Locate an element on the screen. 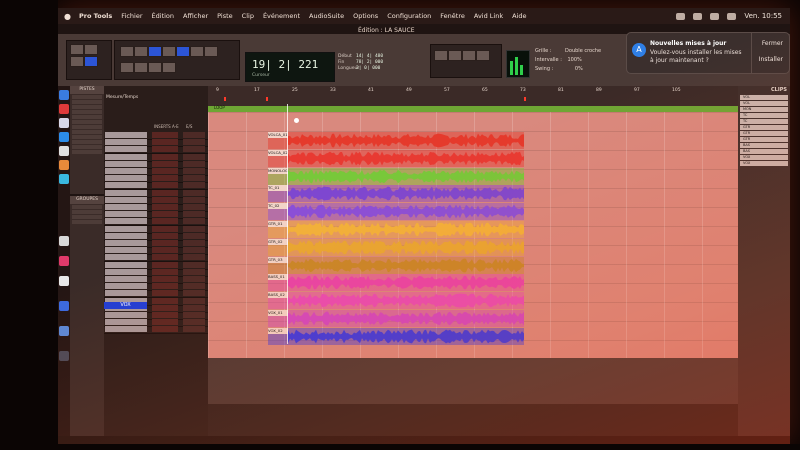 This screenshot has height=450, width=800. zoom-tool-icon is located at coordinates (127, 51).